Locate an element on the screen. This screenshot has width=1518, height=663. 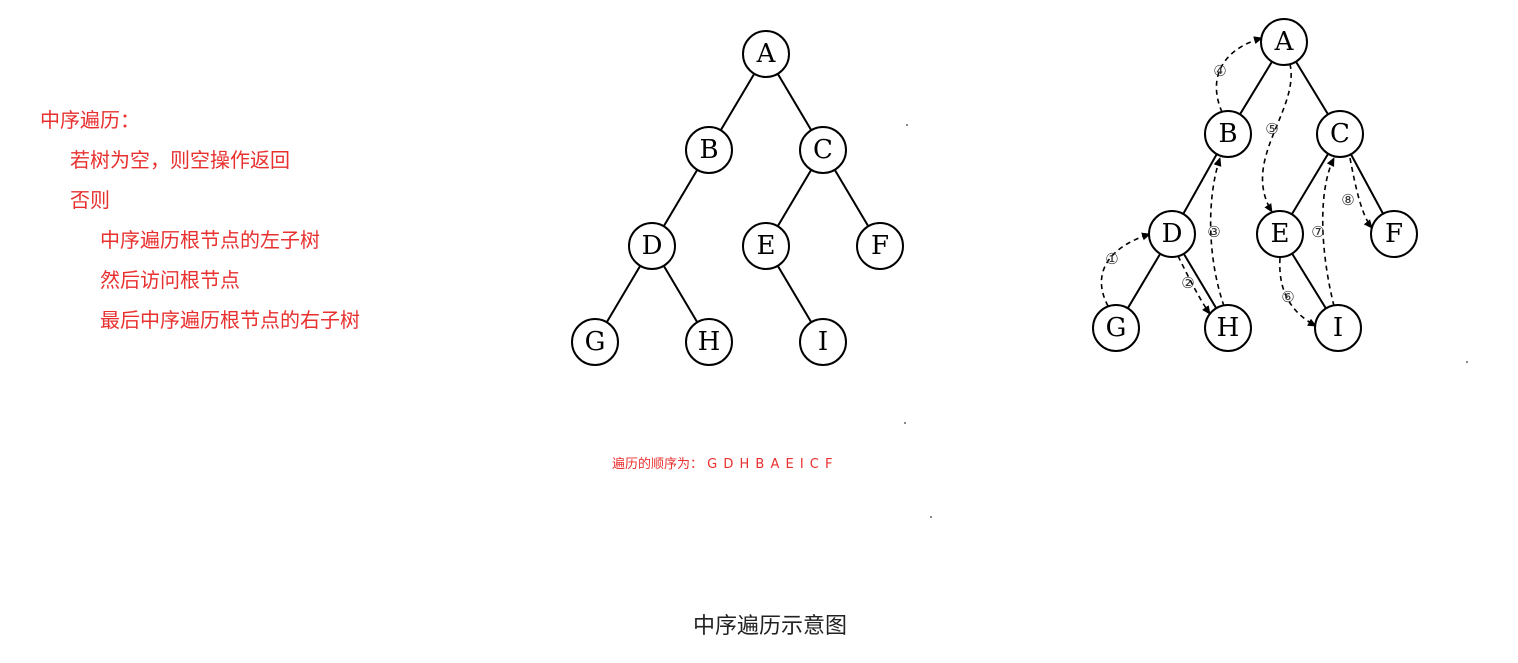
step-label-8: ⑧ is located at coordinates (1347, 200).